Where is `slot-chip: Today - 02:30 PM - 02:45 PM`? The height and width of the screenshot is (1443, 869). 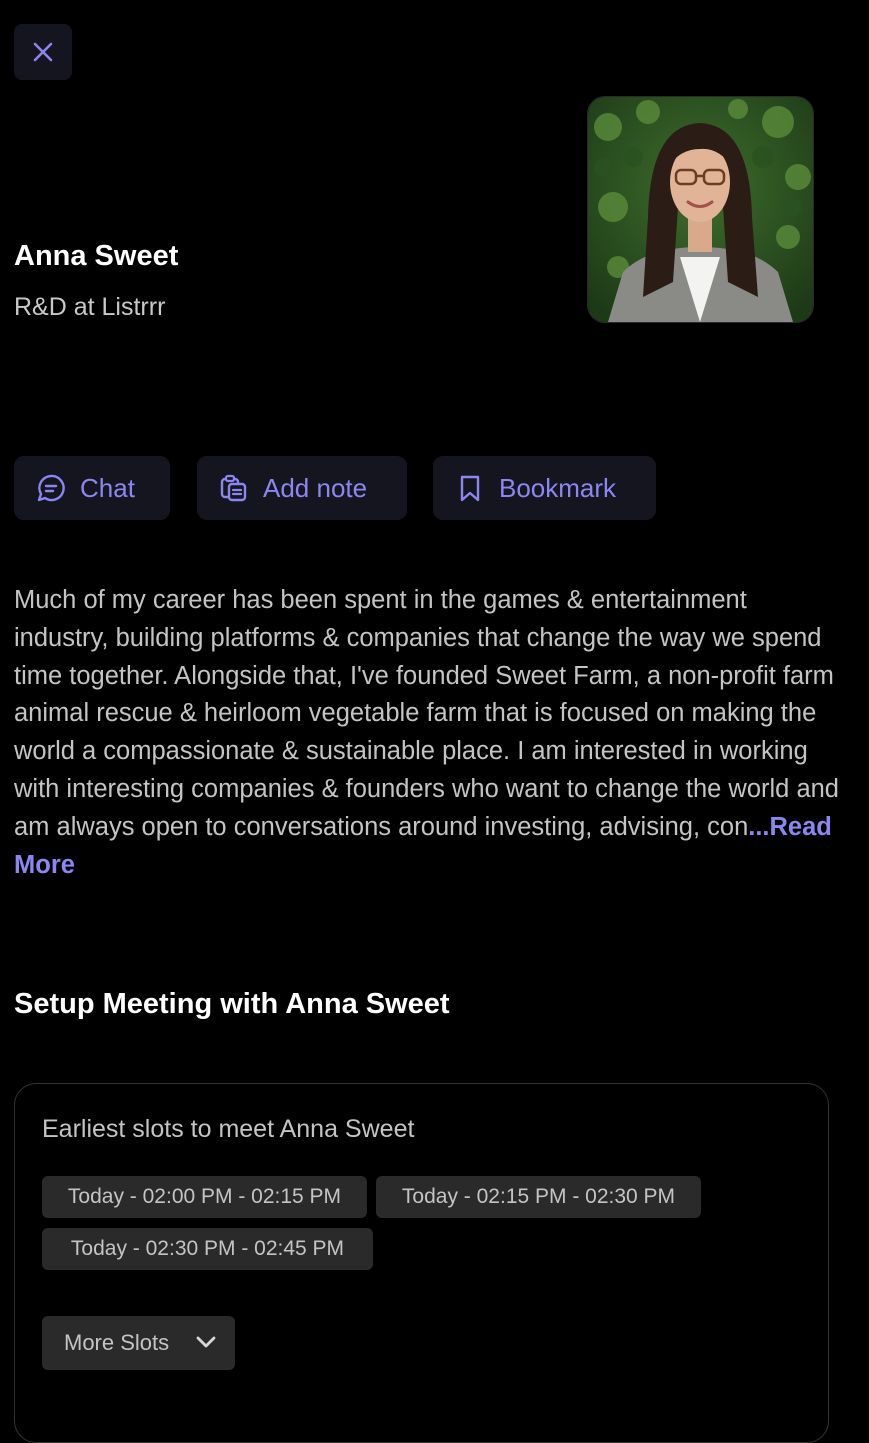 slot-chip: Today - 02:30 PM - 02:45 PM is located at coordinates (207, 1249).